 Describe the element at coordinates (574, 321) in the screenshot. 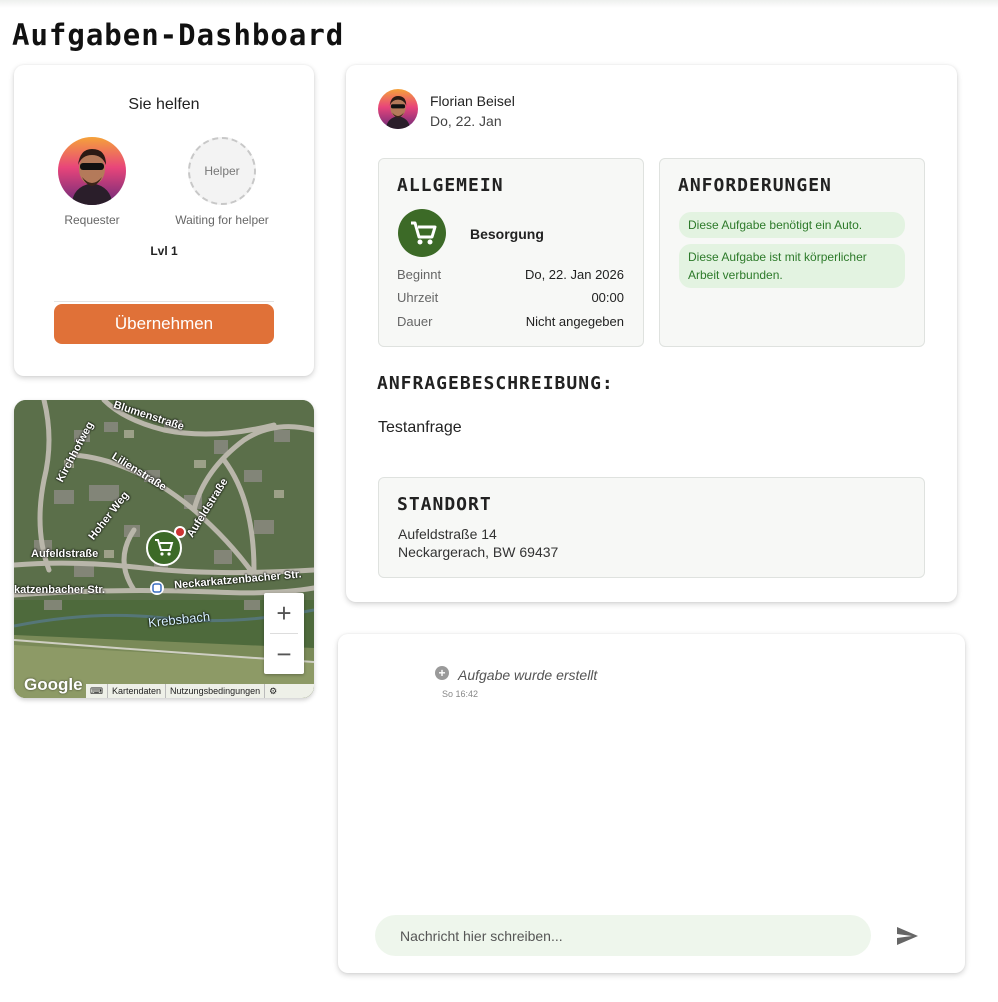

I see `info-value: Nicht angegeben` at that location.